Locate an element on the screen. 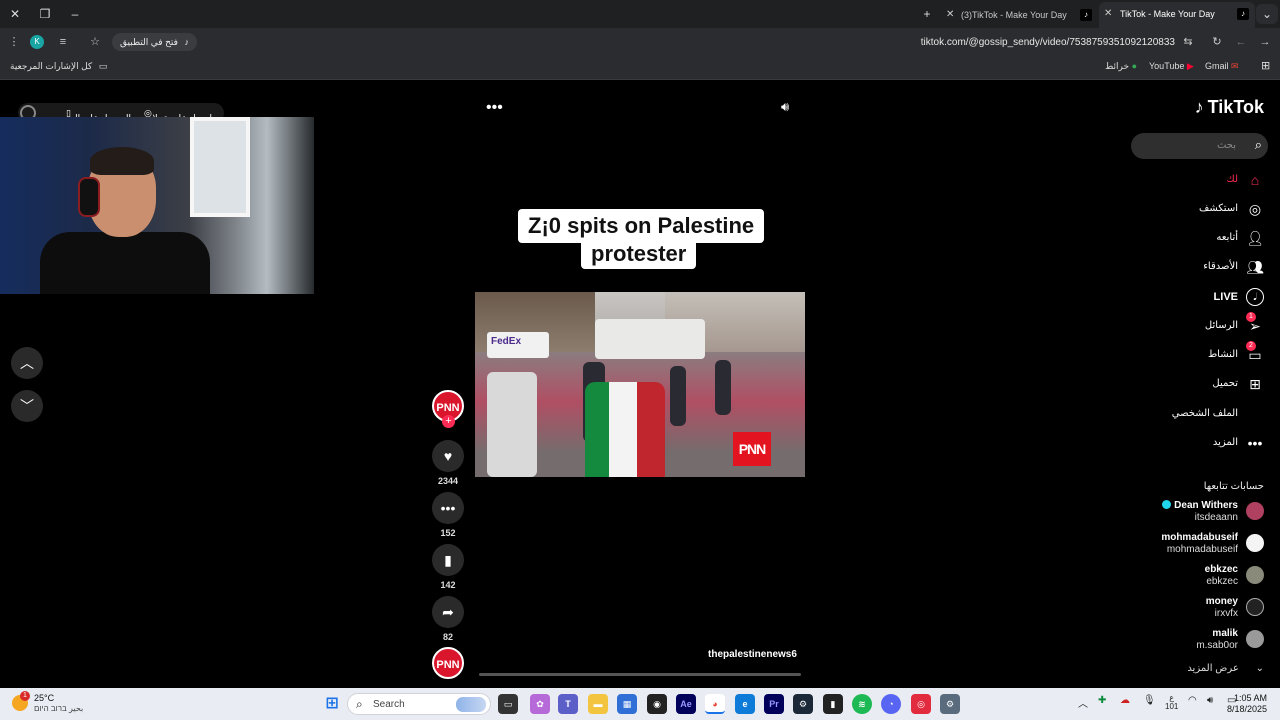 This screenshot has width=1280, height=720. task-view-icon: ▭ is located at coordinates (508, 704).